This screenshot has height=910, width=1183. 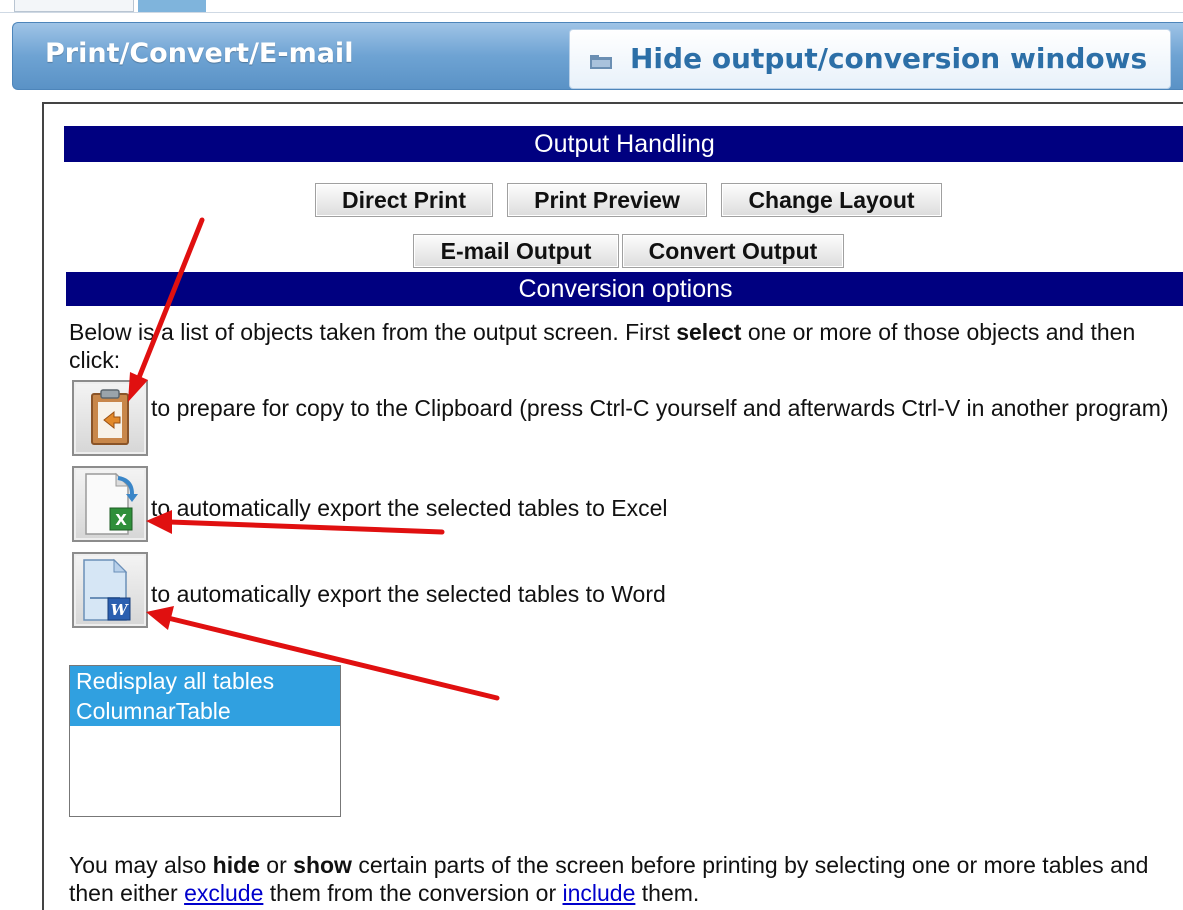 What do you see at coordinates (516, 251) in the screenshot?
I see `email-output-button: E-mail Output` at bounding box center [516, 251].